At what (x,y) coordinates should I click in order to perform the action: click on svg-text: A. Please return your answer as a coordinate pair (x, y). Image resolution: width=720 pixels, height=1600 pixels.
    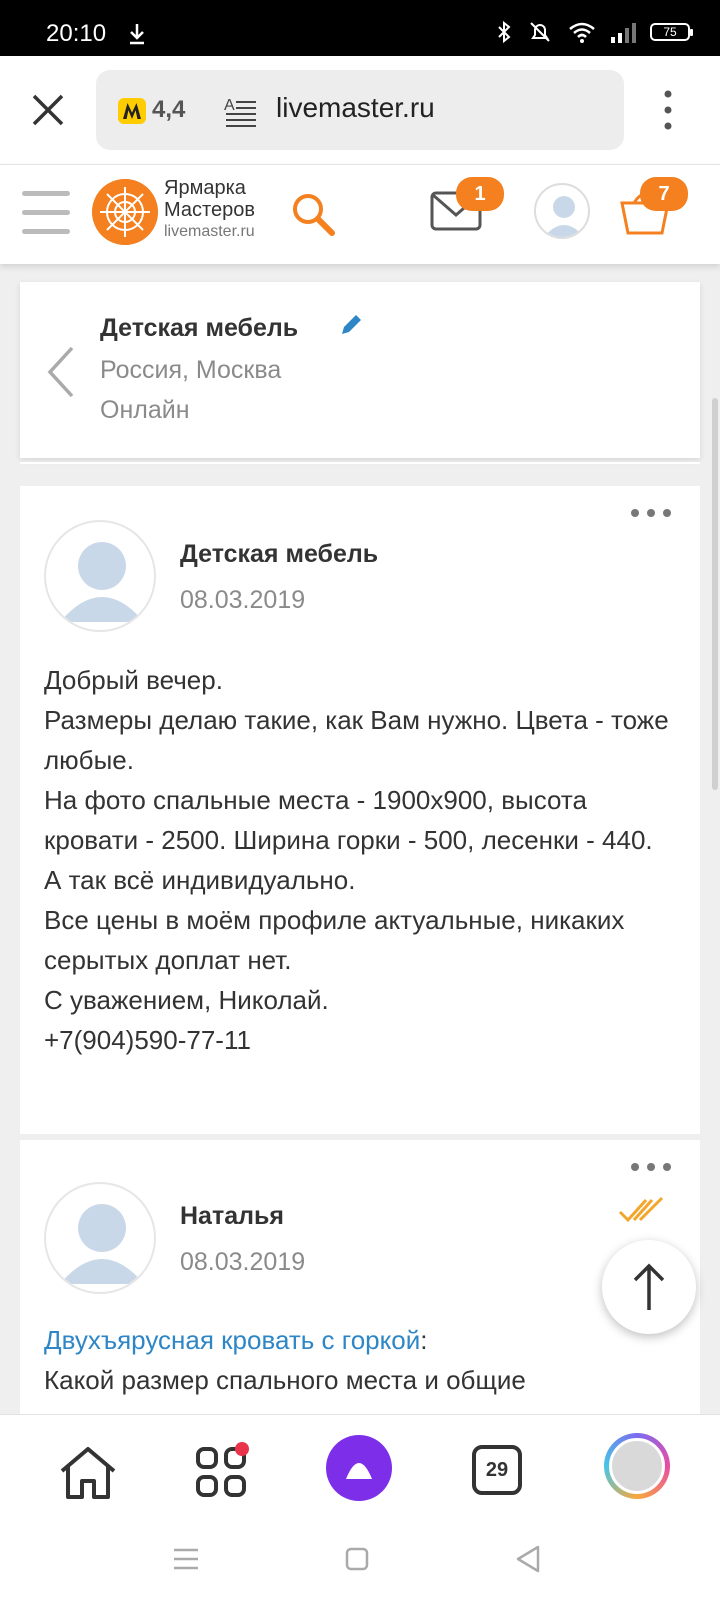
    Looking at the image, I should click on (229, 105).